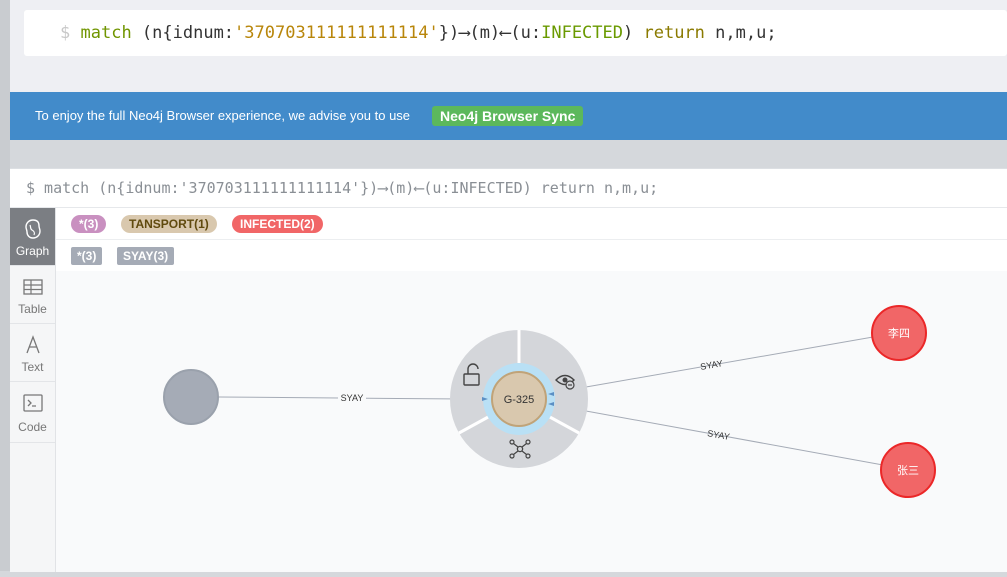 This screenshot has height=577, width=1007. I want to click on legend-node-all: *(3), so click(89, 224).